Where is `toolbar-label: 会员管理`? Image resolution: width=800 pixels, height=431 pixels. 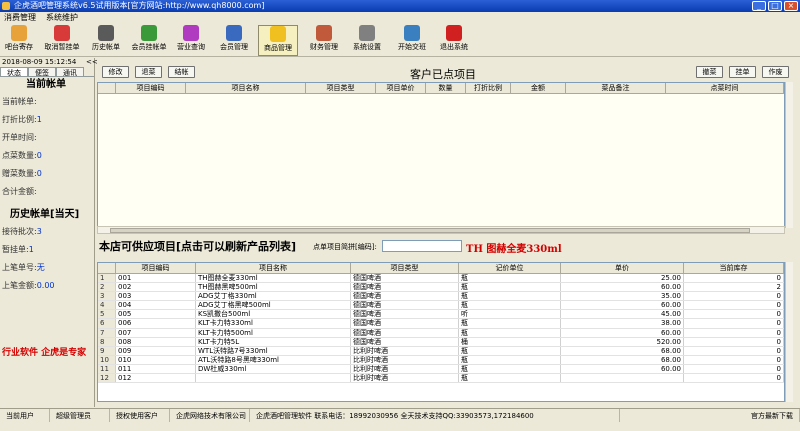
toolbar-label: 会员管理 is located at coordinates (234, 47).